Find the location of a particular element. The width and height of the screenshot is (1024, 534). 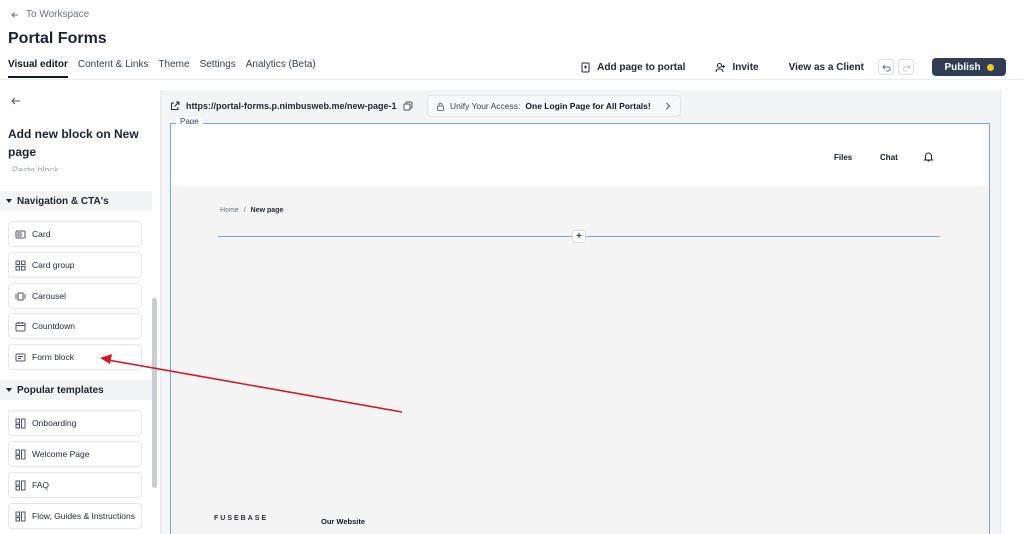

breadcrumb-current: New page is located at coordinates (267, 210).